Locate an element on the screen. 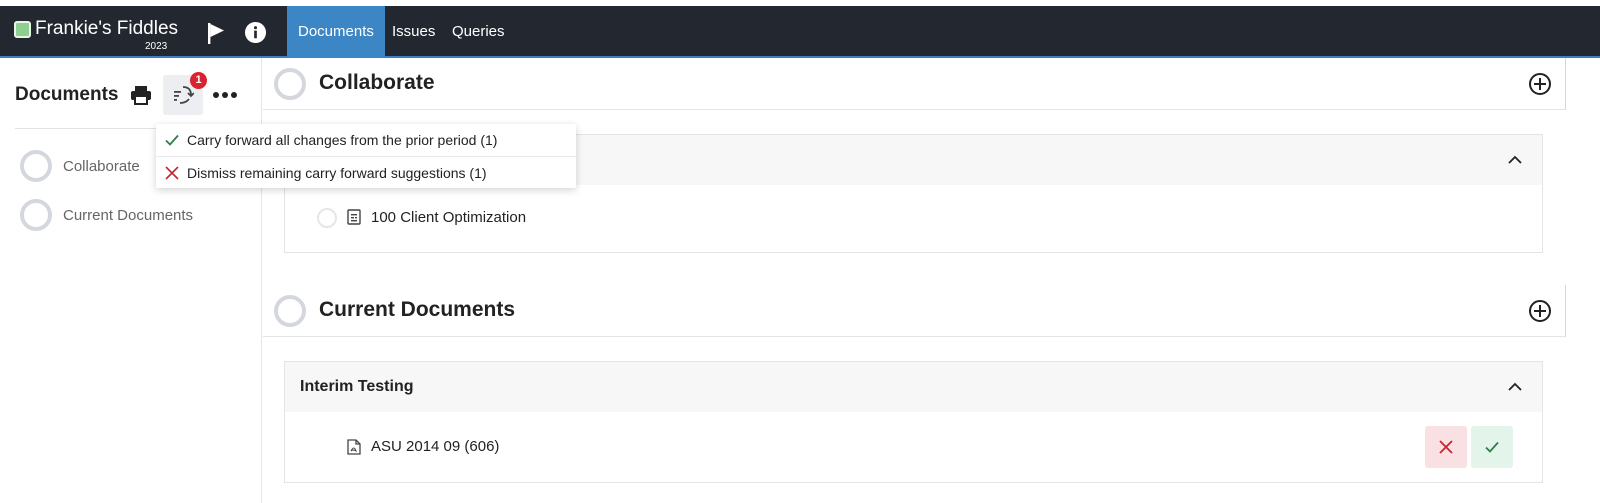  section-title: Current Documents is located at coordinates (417, 309).